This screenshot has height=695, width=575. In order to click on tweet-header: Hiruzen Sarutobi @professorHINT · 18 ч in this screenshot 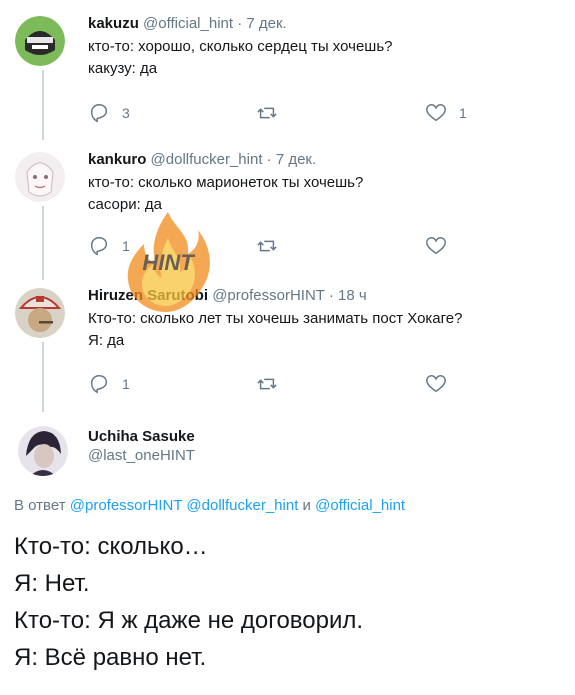, I will do `click(227, 295)`.